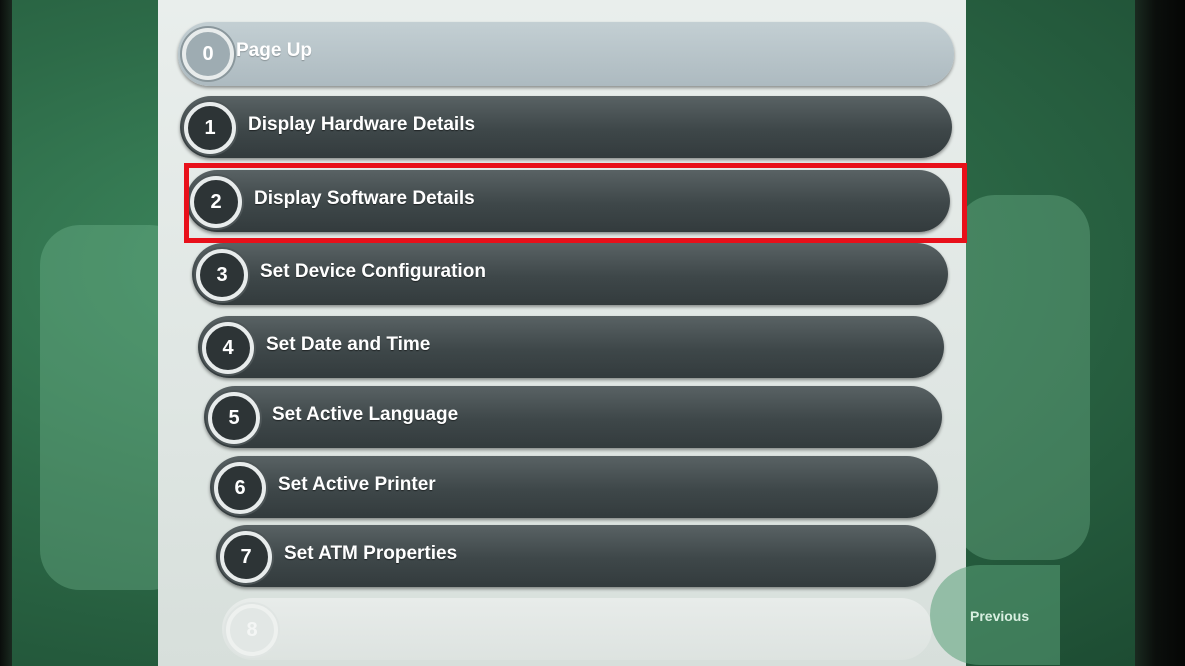  I want to click on menu-item-number: 3, so click(222, 275).